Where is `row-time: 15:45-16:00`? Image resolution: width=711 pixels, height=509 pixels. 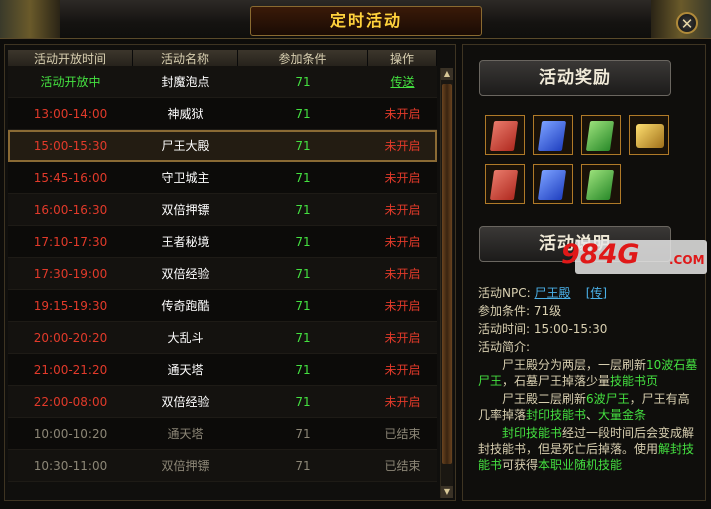
row-time: 15:45-16:00 is located at coordinates (70, 178).